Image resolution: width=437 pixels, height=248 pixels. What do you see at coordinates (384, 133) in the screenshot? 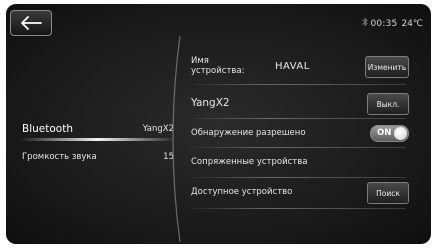
I see `toggle-state-label: ON` at bounding box center [384, 133].